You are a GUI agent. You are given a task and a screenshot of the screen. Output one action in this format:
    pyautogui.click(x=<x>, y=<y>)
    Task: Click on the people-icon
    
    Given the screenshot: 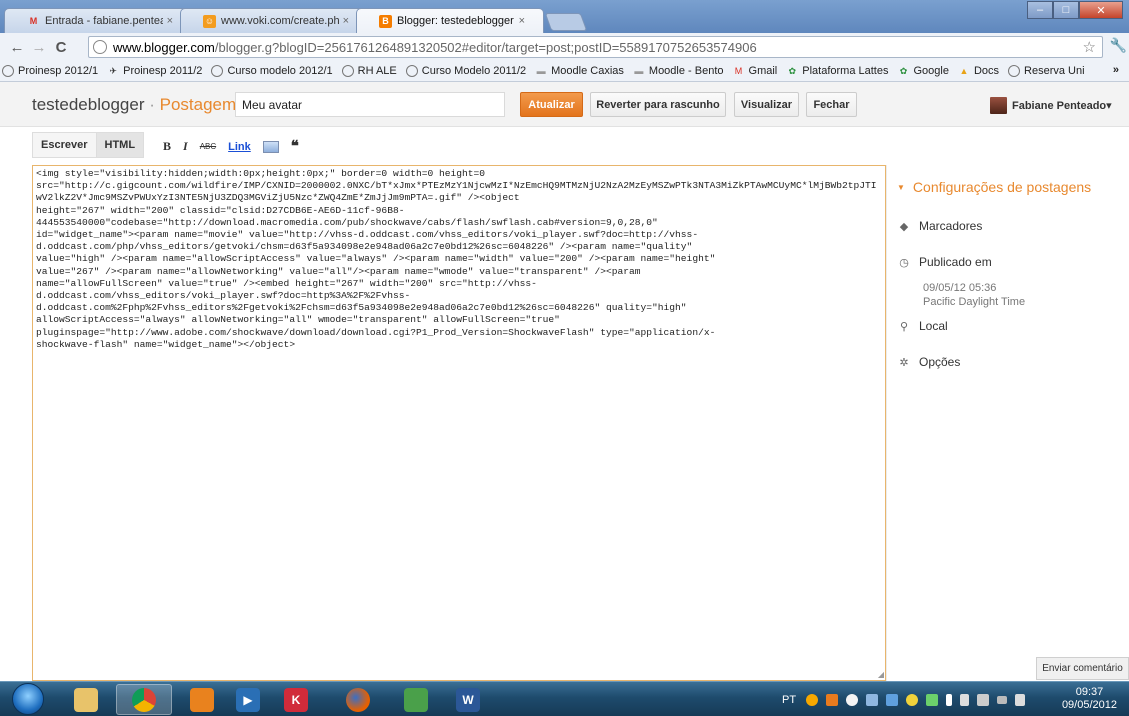 What is the action you would take?
    pyautogui.click(x=416, y=699)
    